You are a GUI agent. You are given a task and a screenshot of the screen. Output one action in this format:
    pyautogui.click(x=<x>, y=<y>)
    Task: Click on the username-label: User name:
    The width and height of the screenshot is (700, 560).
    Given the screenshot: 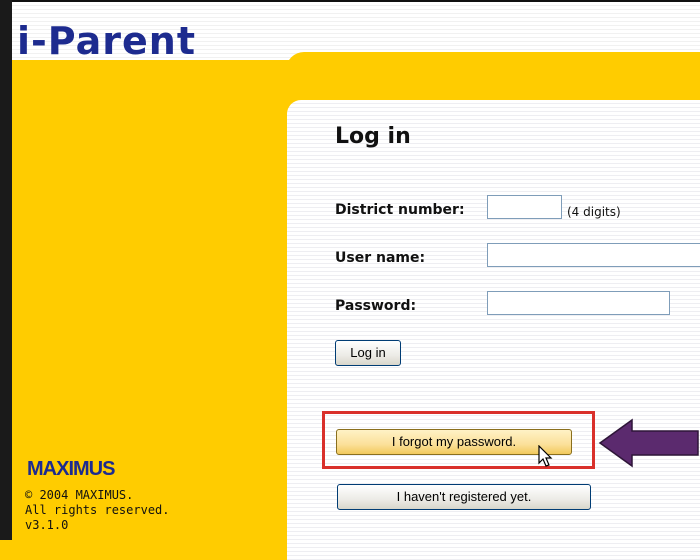 What is the action you would take?
    pyautogui.click(x=380, y=258)
    